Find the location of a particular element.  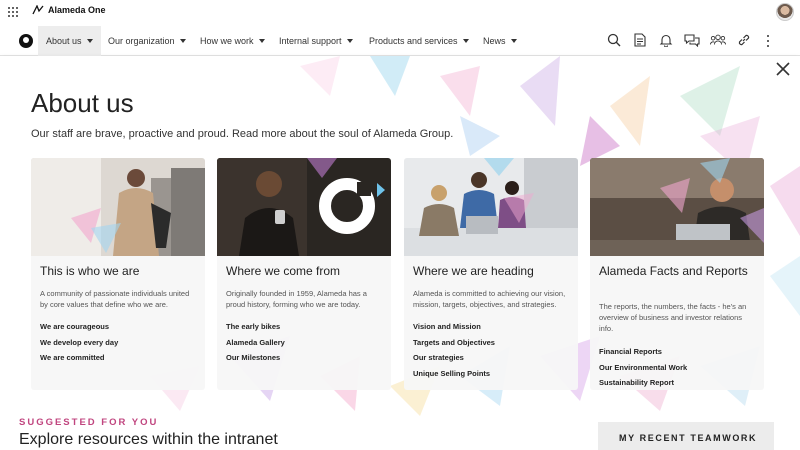

card-link: Targets and Objectives is located at coordinates (491, 343).